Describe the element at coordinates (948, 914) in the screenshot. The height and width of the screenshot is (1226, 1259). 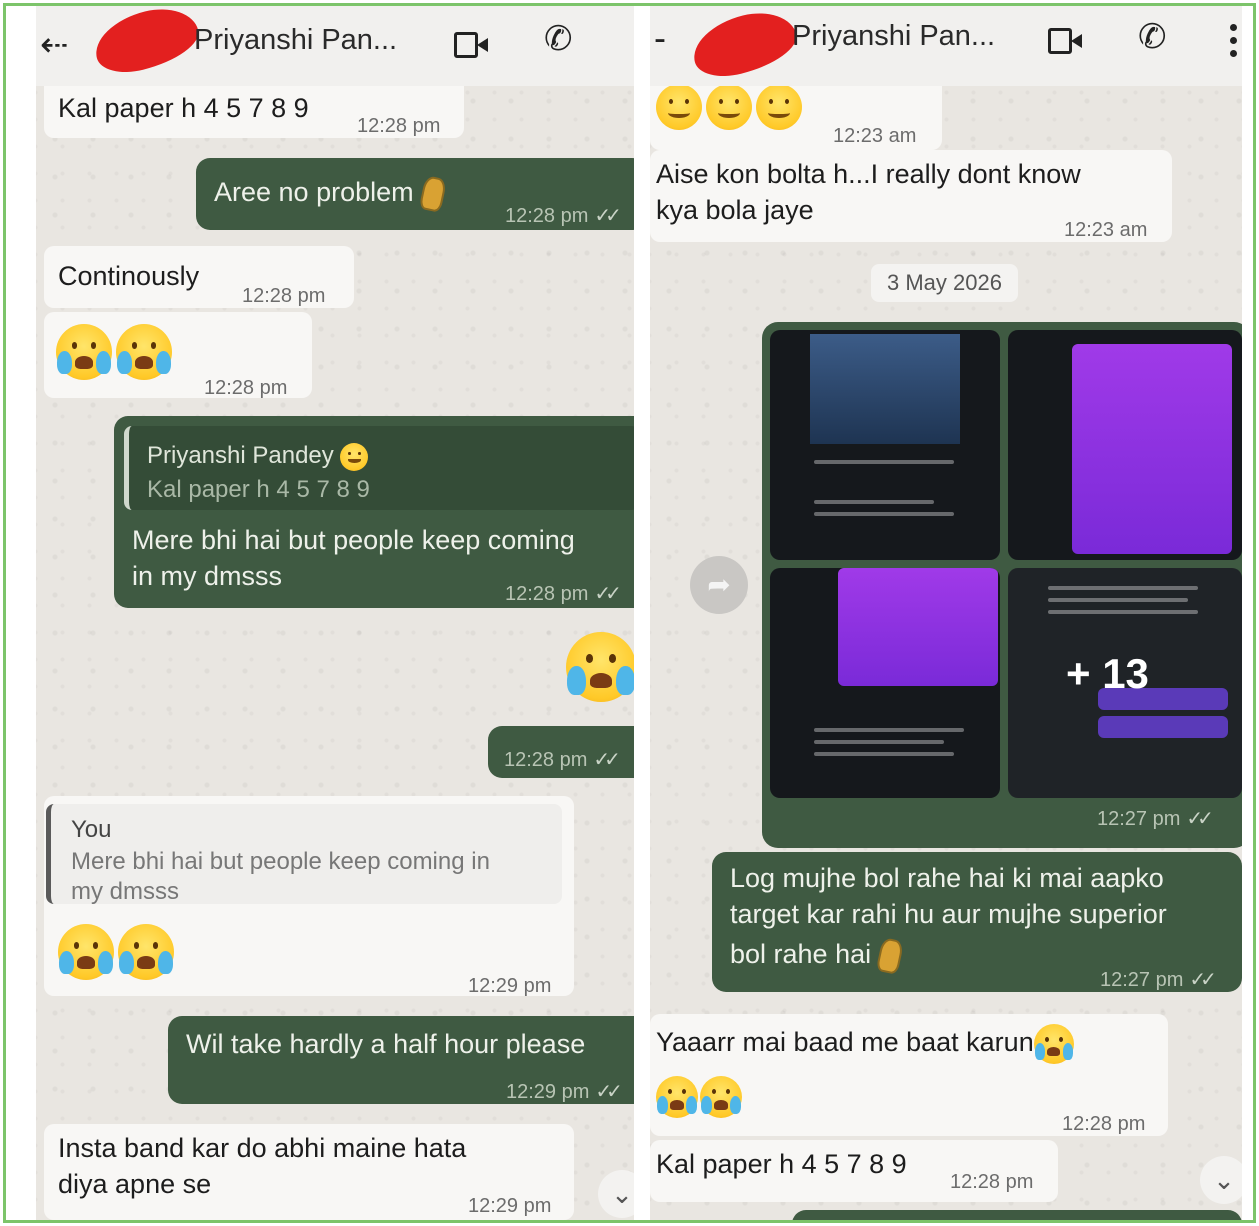
I see `message-text-line: target kar rahi hu aur mujhe superior` at that location.